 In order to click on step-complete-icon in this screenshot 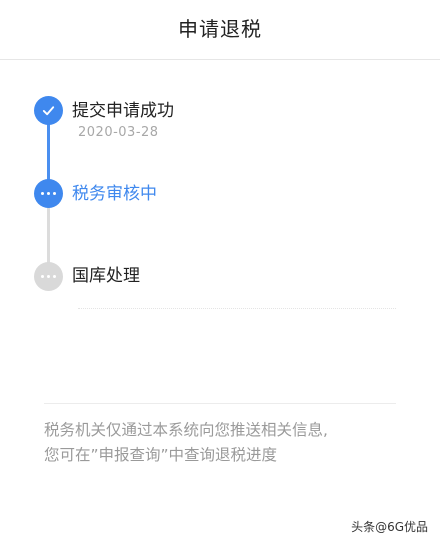, I will do `click(48, 110)`.